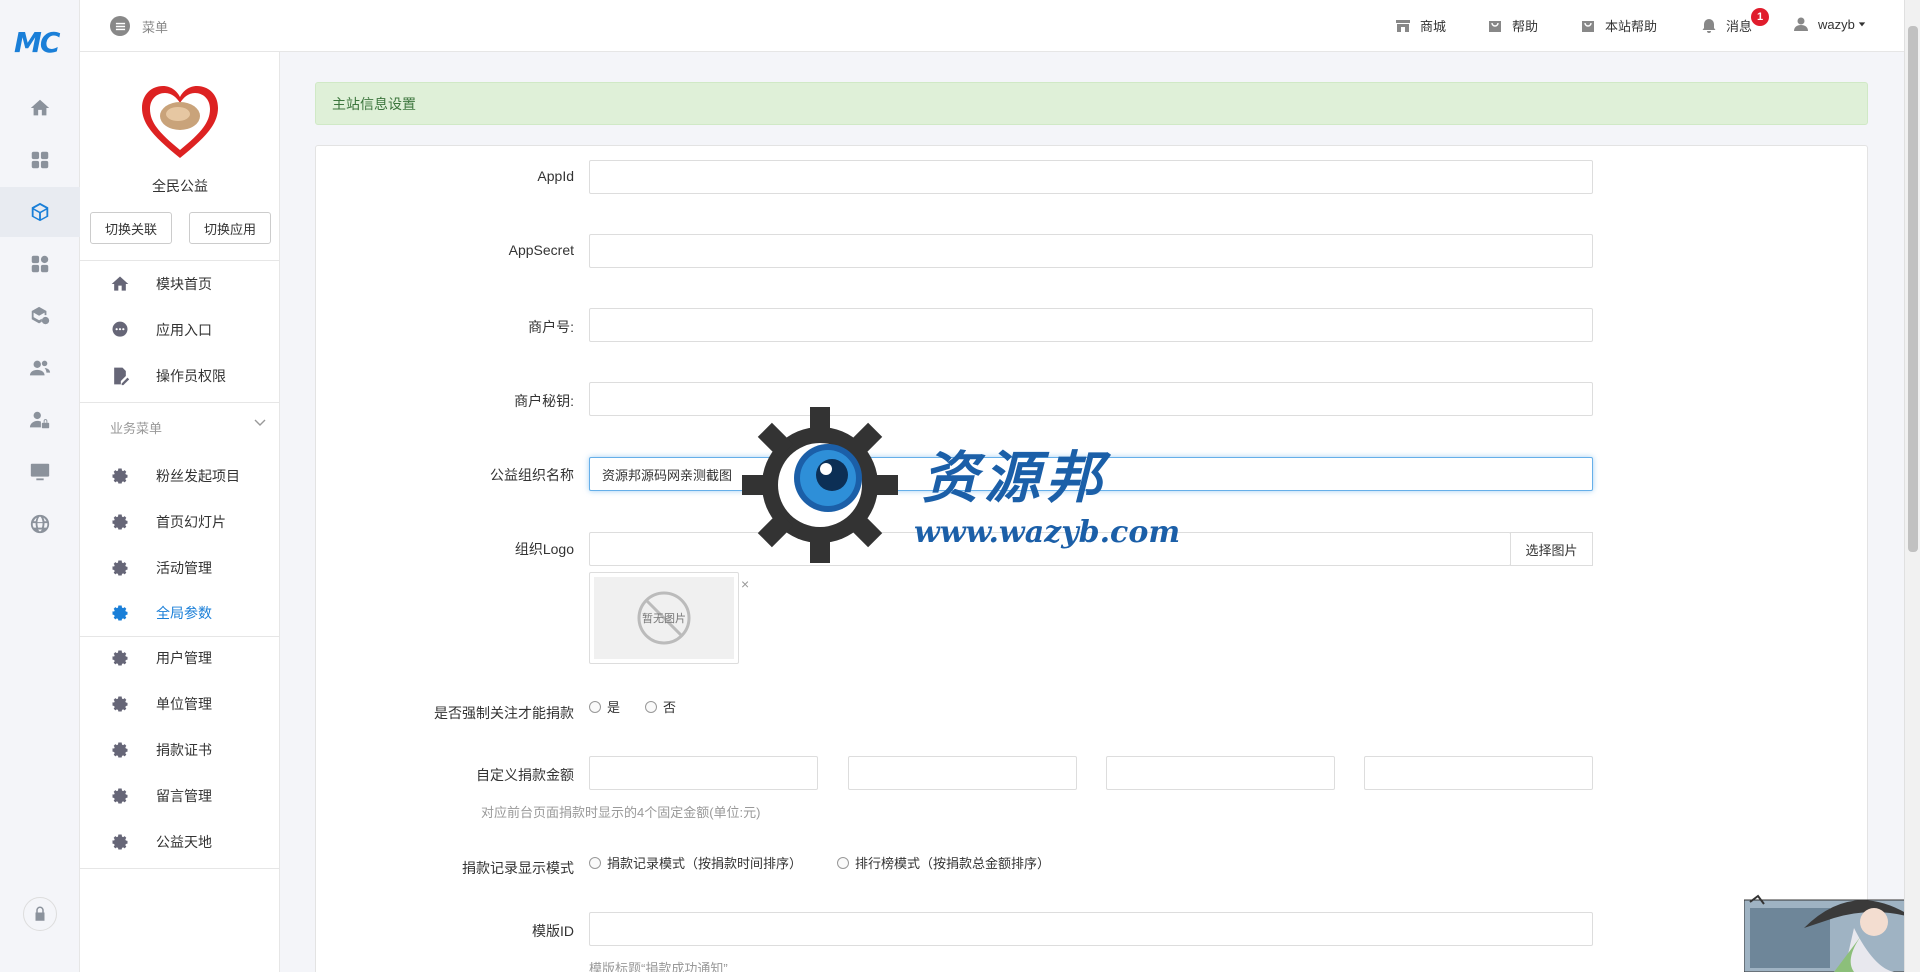  What do you see at coordinates (40, 264) in the screenshot?
I see `modules-icon` at bounding box center [40, 264].